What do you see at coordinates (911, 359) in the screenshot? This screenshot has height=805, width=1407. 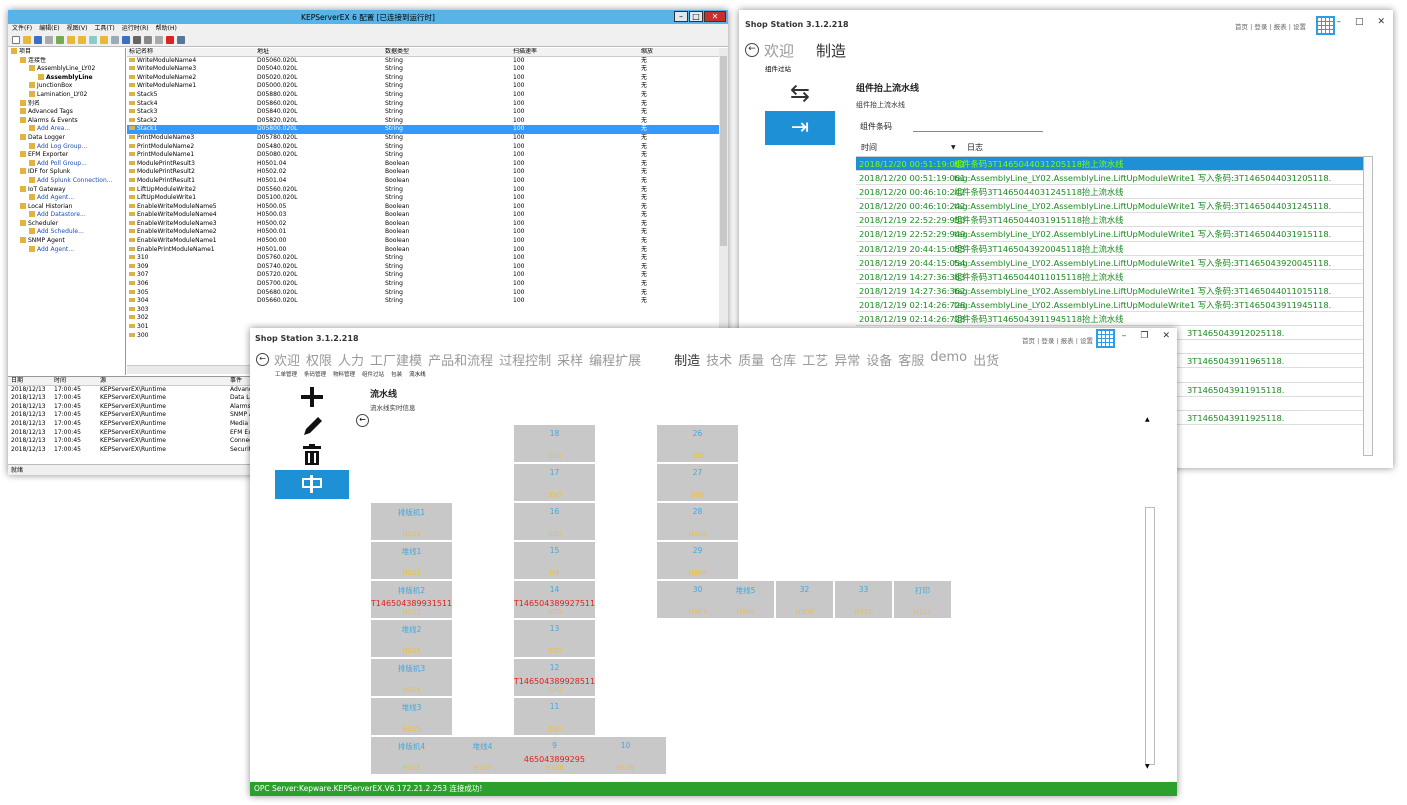 I see `nav-item: 客服` at bounding box center [911, 359].